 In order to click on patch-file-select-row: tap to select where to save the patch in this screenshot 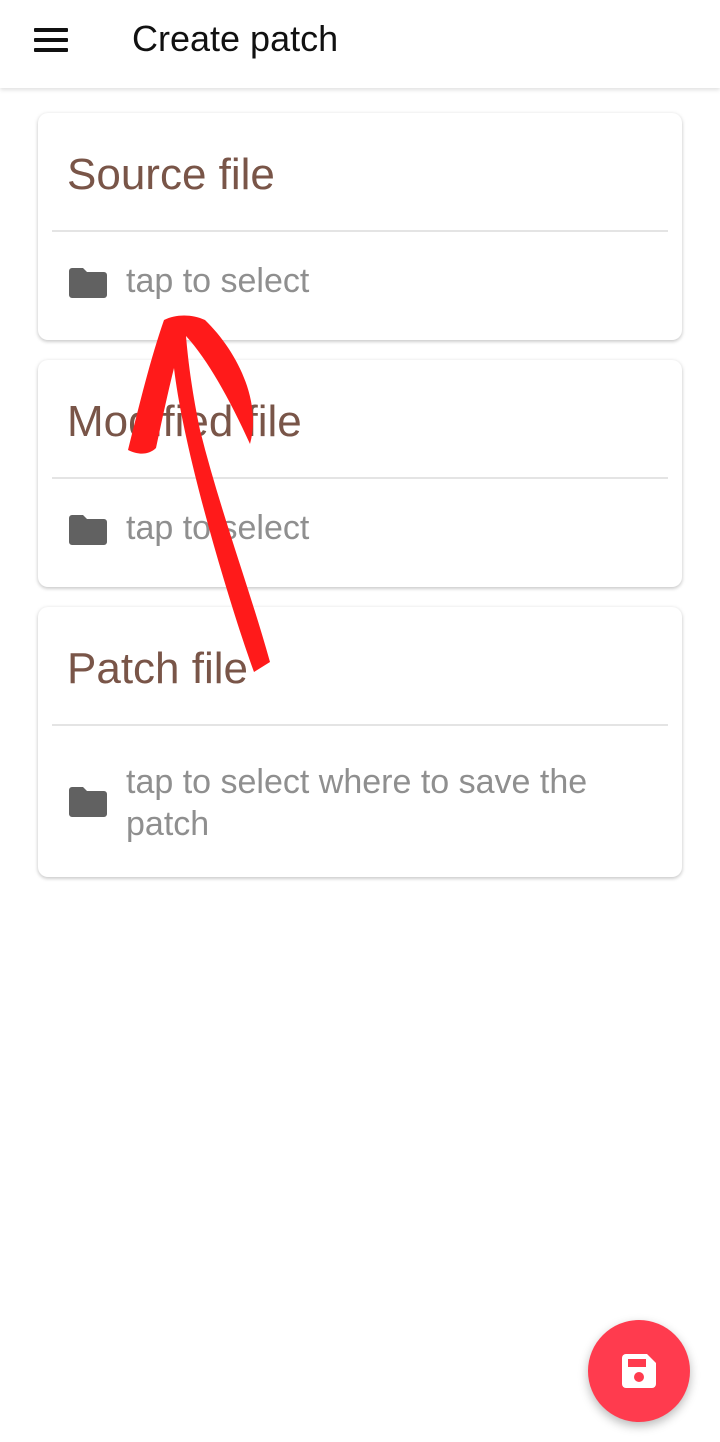, I will do `click(360, 801)`.